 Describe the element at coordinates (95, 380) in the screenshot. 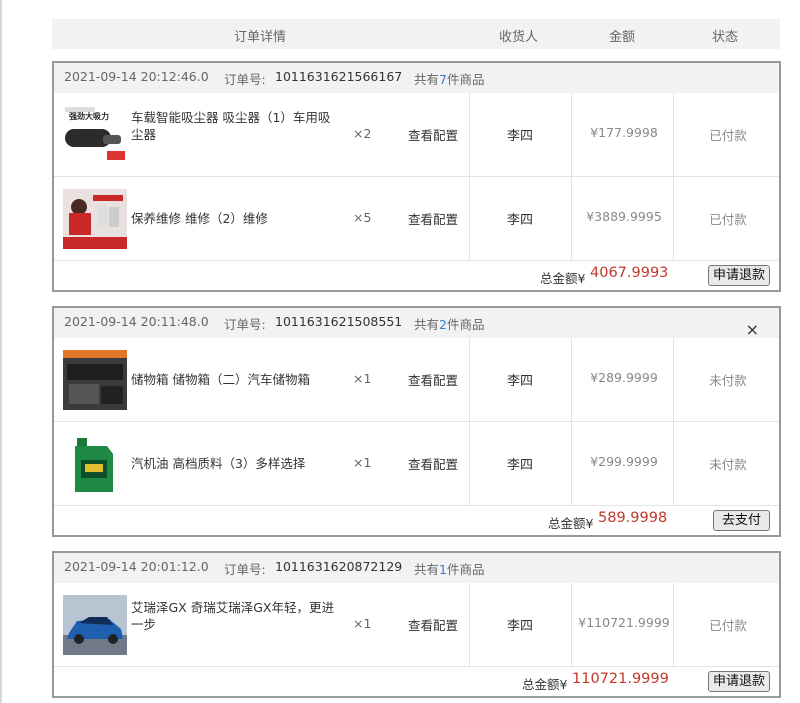

I see `storage-box-image` at that location.